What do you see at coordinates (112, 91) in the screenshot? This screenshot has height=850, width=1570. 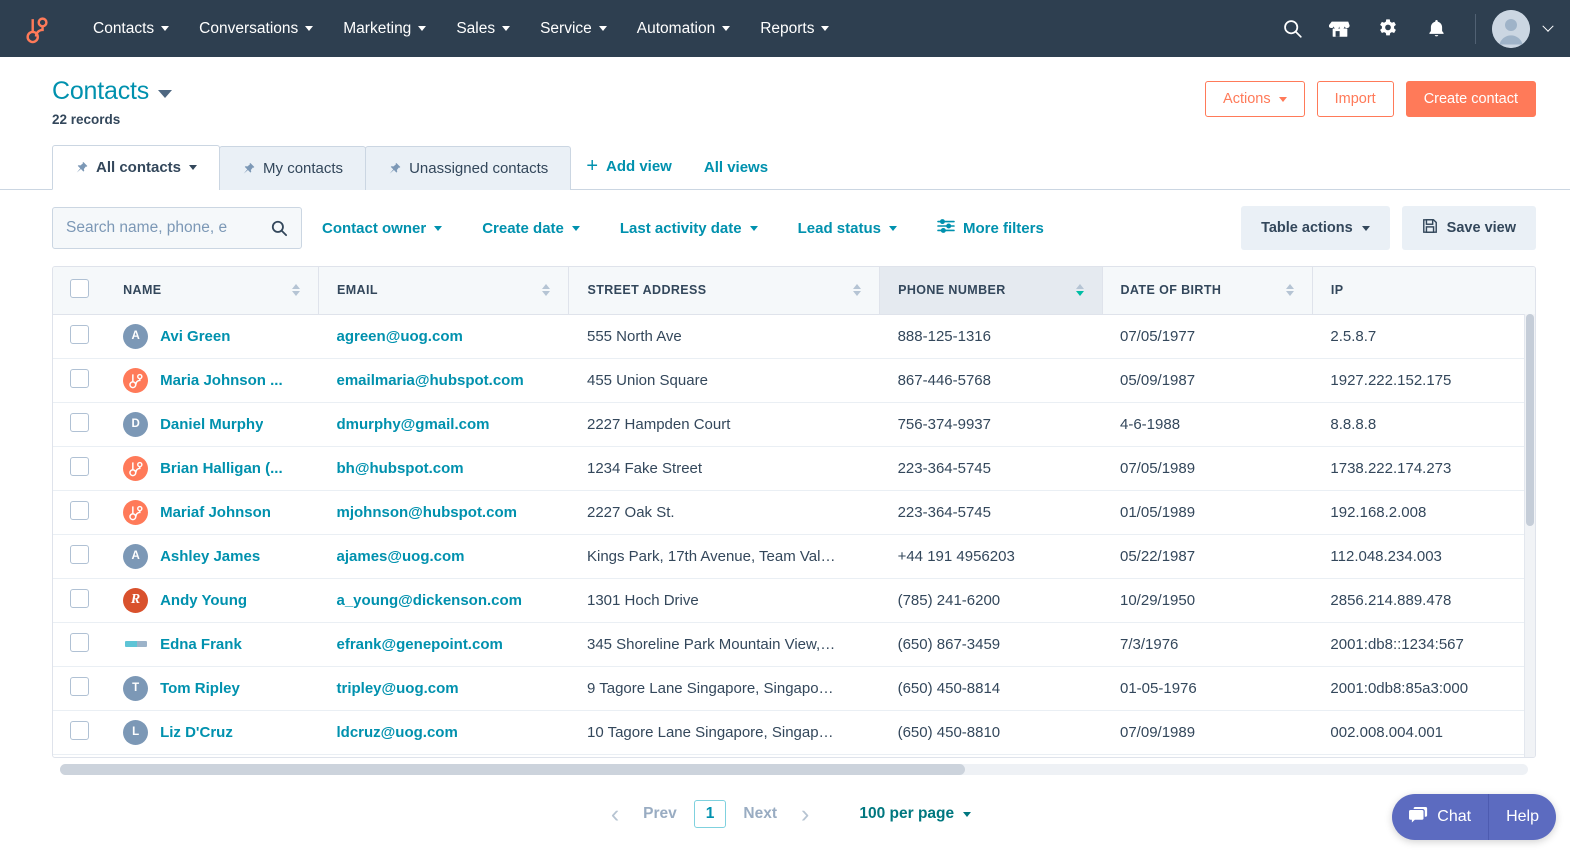 I see `page-title: Contacts` at bounding box center [112, 91].